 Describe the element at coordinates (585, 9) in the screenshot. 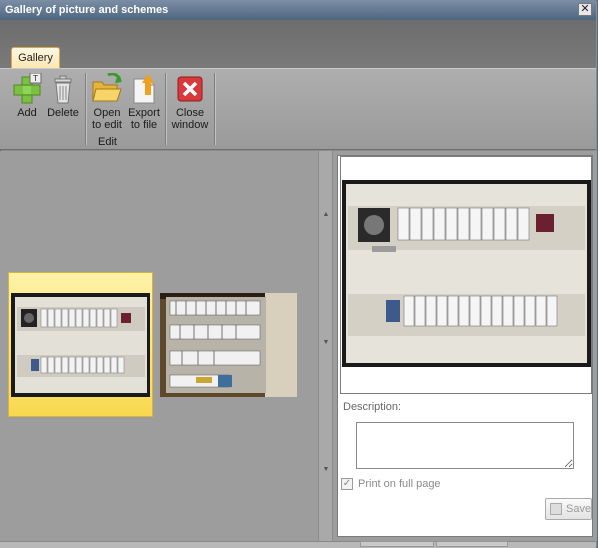

I see `close-icon: ✕` at that location.